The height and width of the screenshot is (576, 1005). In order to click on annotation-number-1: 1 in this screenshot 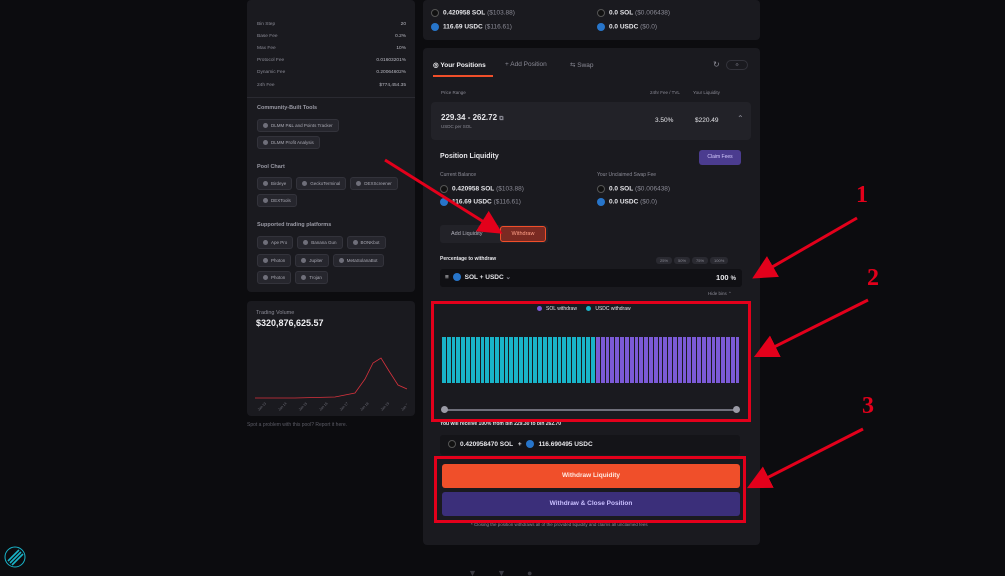, I will do `click(862, 195)`.